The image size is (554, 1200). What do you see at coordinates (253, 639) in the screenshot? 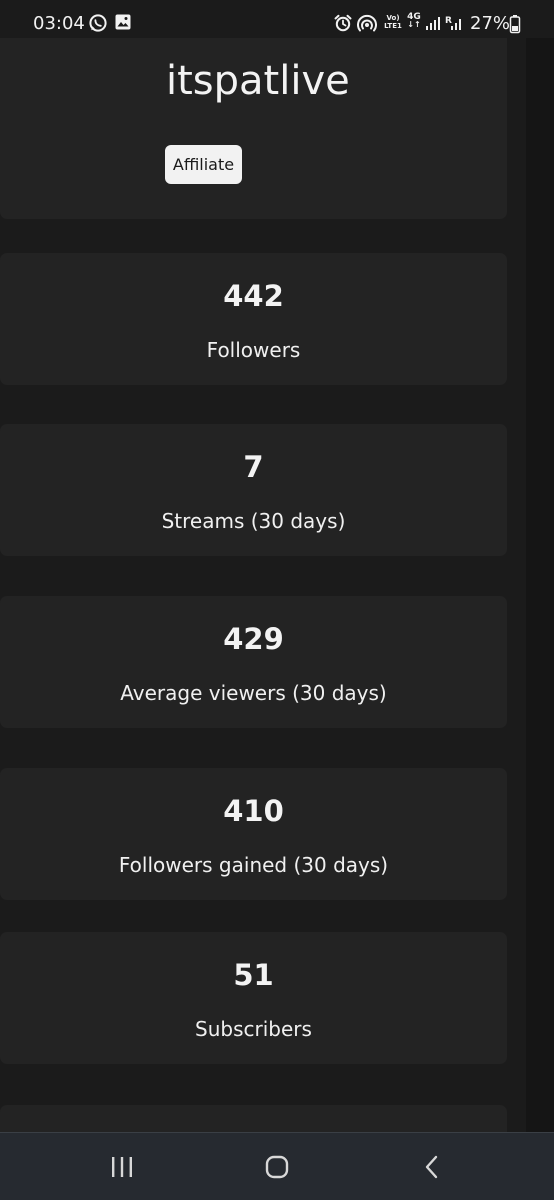
I see `stat-value: 429` at bounding box center [253, 639].